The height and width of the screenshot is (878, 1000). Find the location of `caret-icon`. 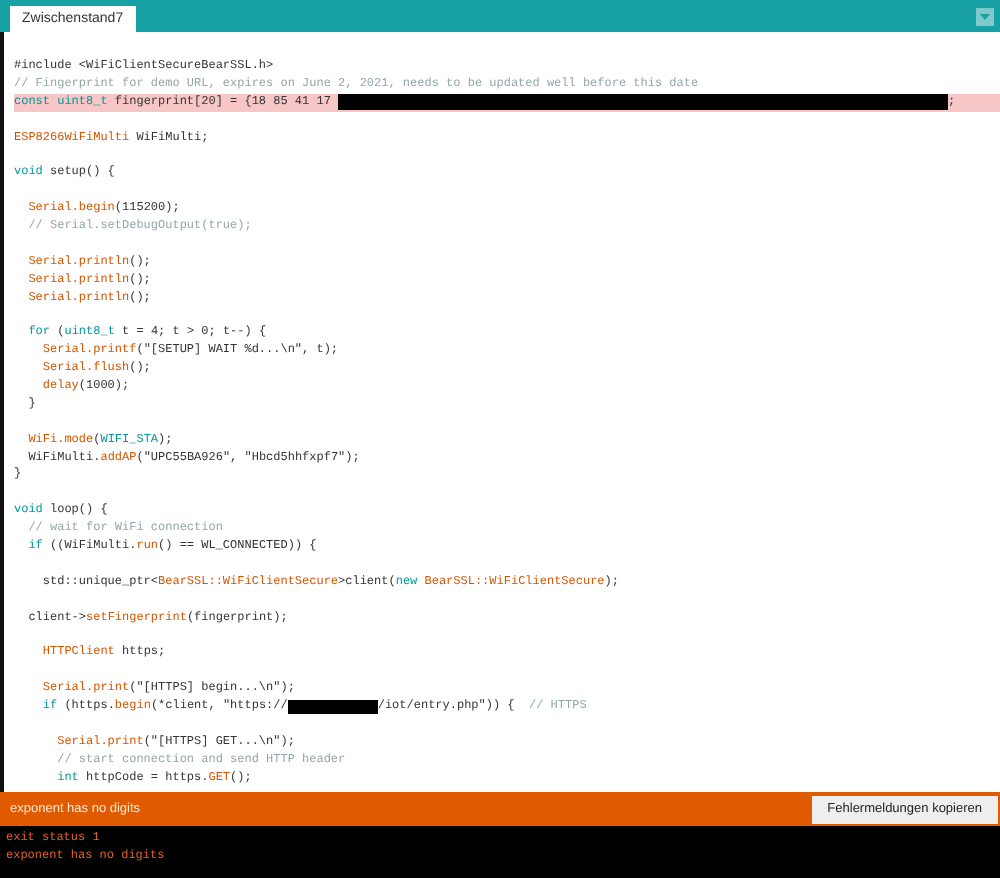

caret-icon is located at coordinates (985, 16).